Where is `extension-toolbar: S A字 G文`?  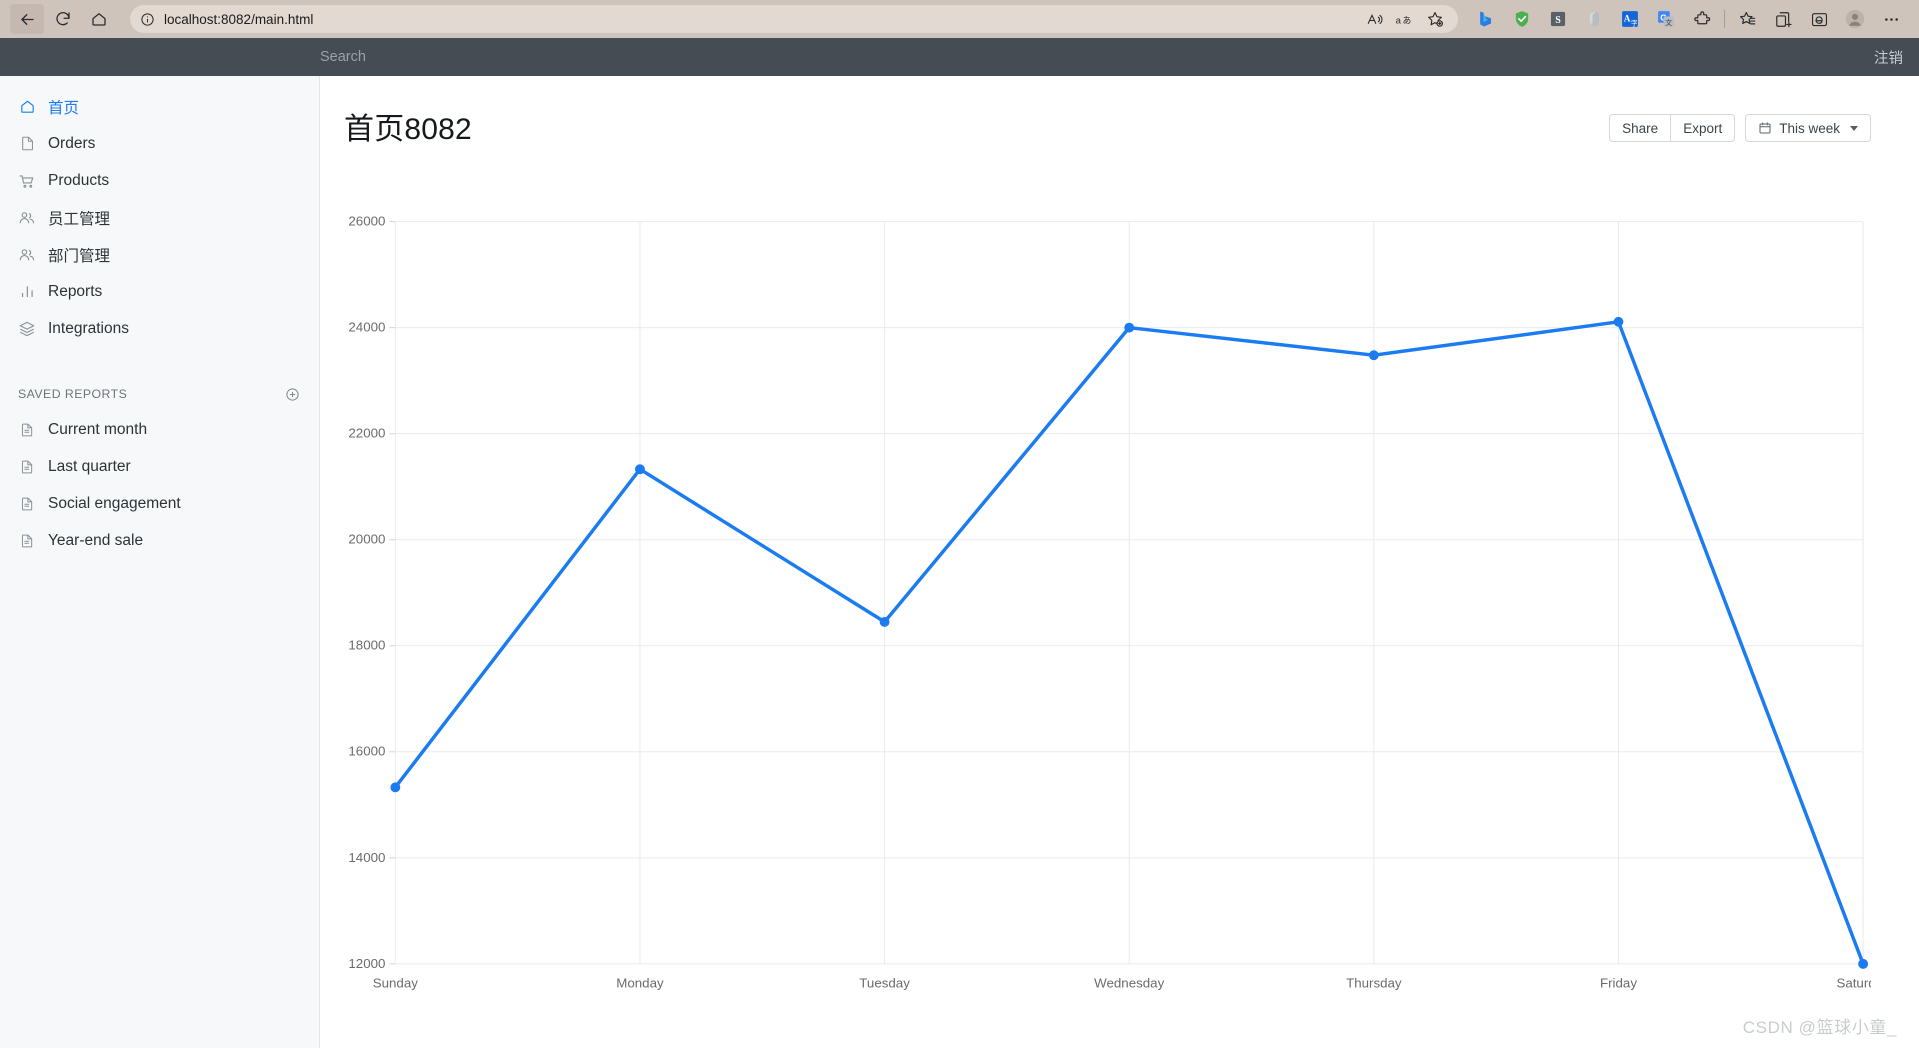
extension-toolbar: S A字 G文 is located at coordinates (1688, 19).